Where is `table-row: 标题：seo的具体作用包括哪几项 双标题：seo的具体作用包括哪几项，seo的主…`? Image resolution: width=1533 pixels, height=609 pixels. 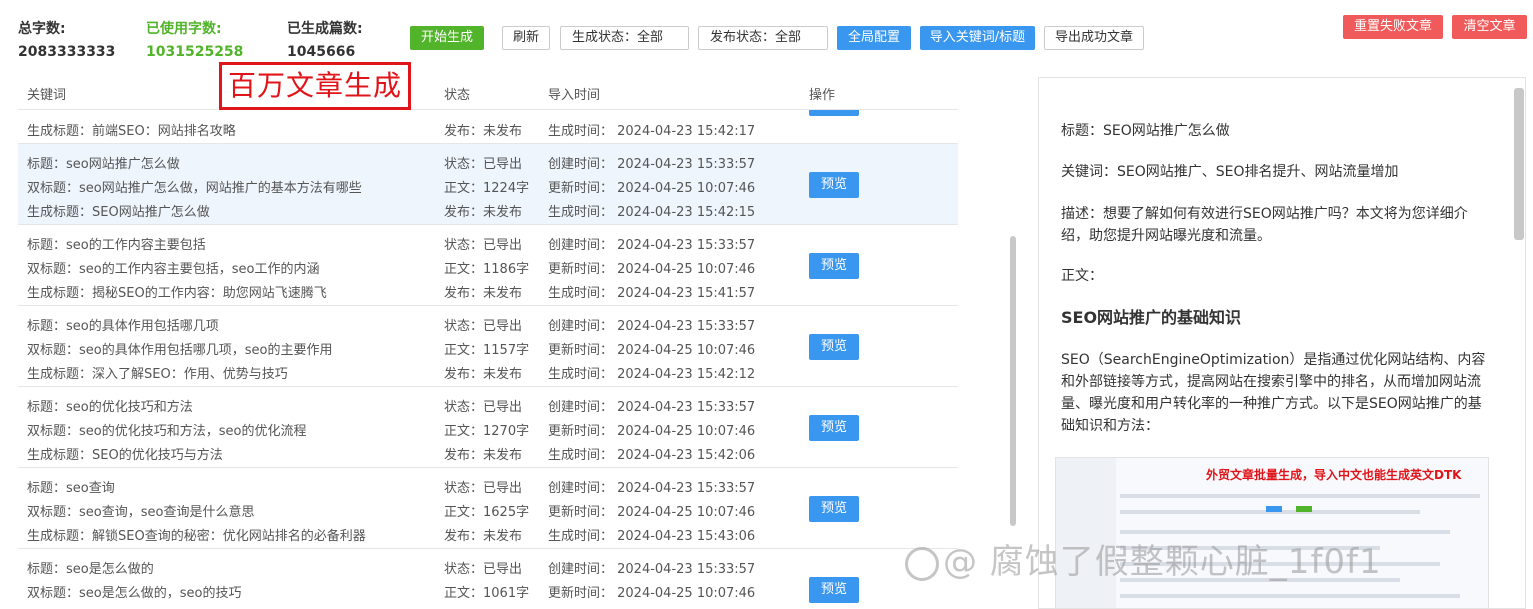
table-row: 标题：seo的具体作用包括哪几项 双标题：seo的具体作用包括哪几项，seo的主… is located at coordinates (488, 346).